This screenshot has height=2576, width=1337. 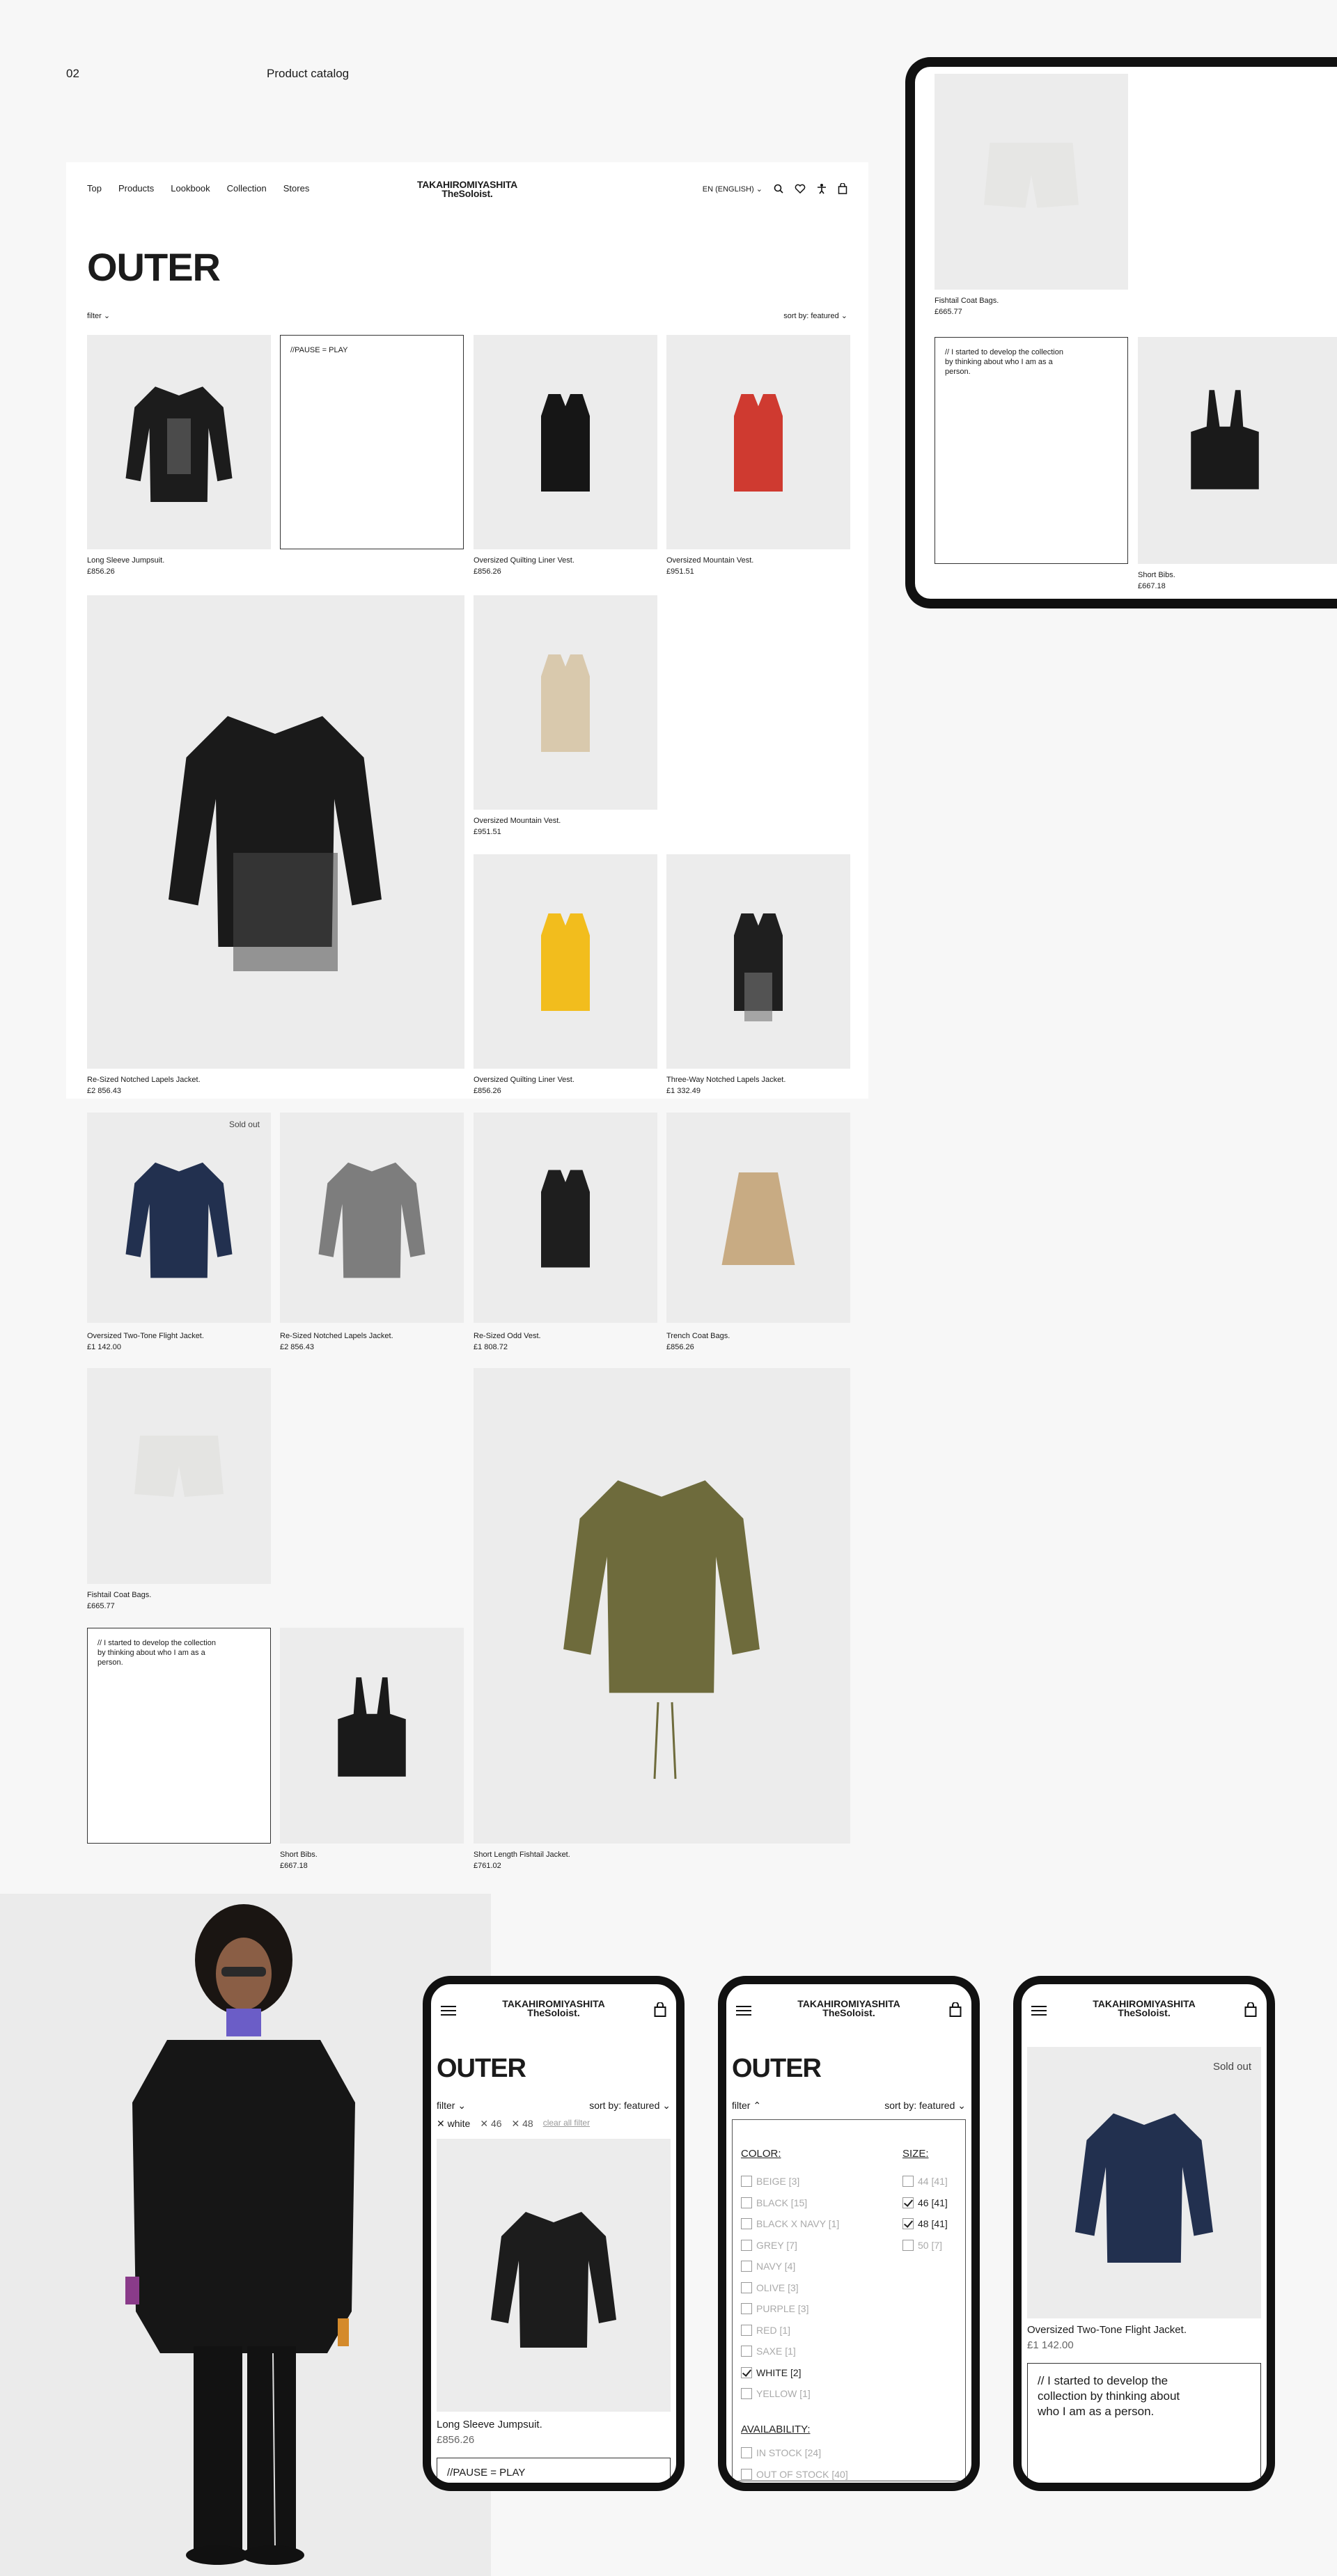 What do you see at coordinates (916, 2154) in the screenshot?
I see `size-filter-title: SIZE:` at bounding box center [916, 2154].